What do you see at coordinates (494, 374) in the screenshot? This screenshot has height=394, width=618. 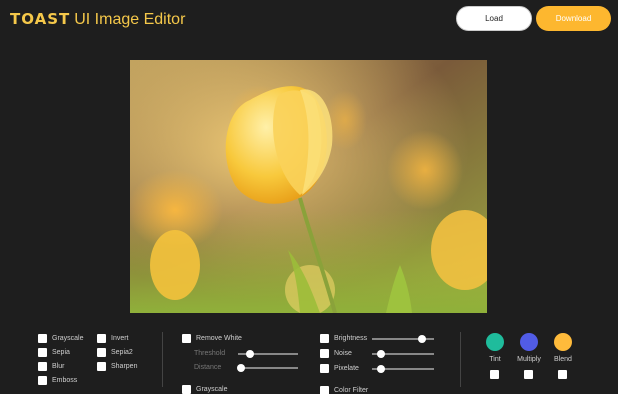 I see `tint-checkbox` at bounding box center [494, 374].